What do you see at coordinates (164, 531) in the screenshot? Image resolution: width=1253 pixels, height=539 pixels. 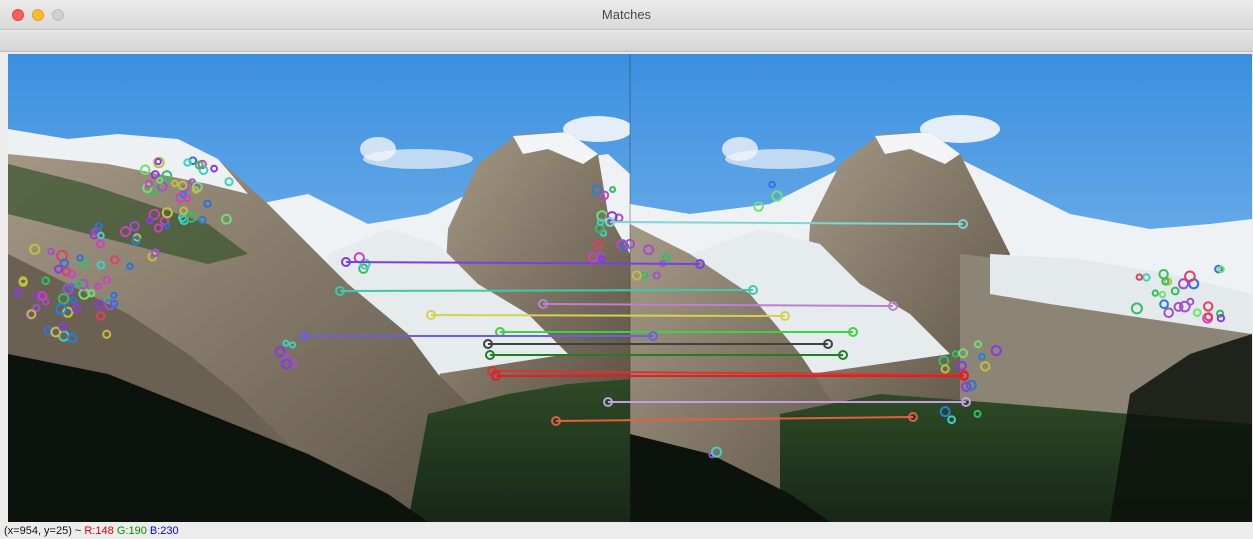 I see `blue-value: B:230` at bounding box center [164, 531].